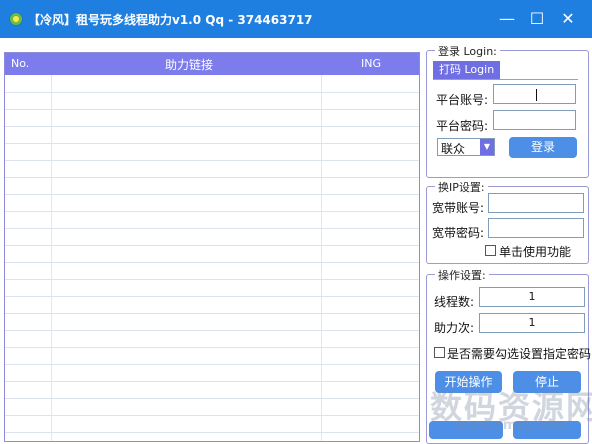 This screenshot has width=592, height=444. What do you see at coordinates (20, 63) in the screenshot?
I see `column-header-no: No.` at bounding box center [20, 63].